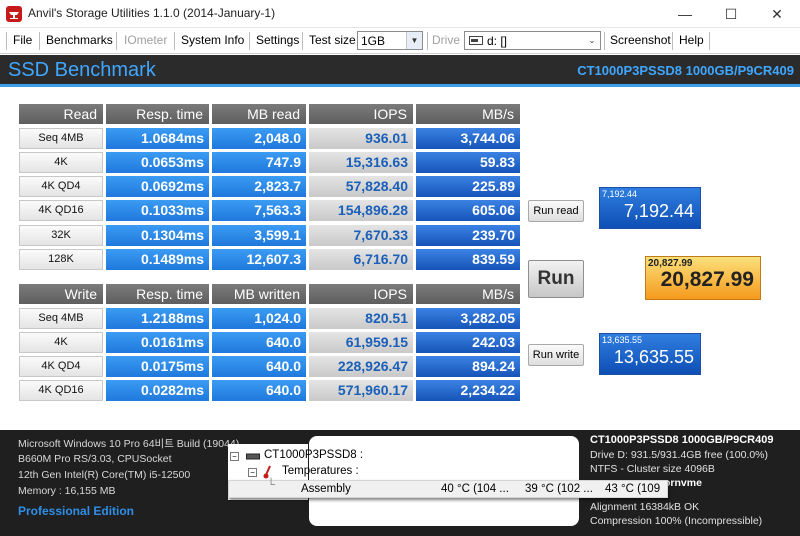 The width and height of the screenshot is (800, 536). What do you see at coordinates (390, 40) in the screenshot?
I see `test-size-select: 1GB ▼` at bounding box center [390, 40].